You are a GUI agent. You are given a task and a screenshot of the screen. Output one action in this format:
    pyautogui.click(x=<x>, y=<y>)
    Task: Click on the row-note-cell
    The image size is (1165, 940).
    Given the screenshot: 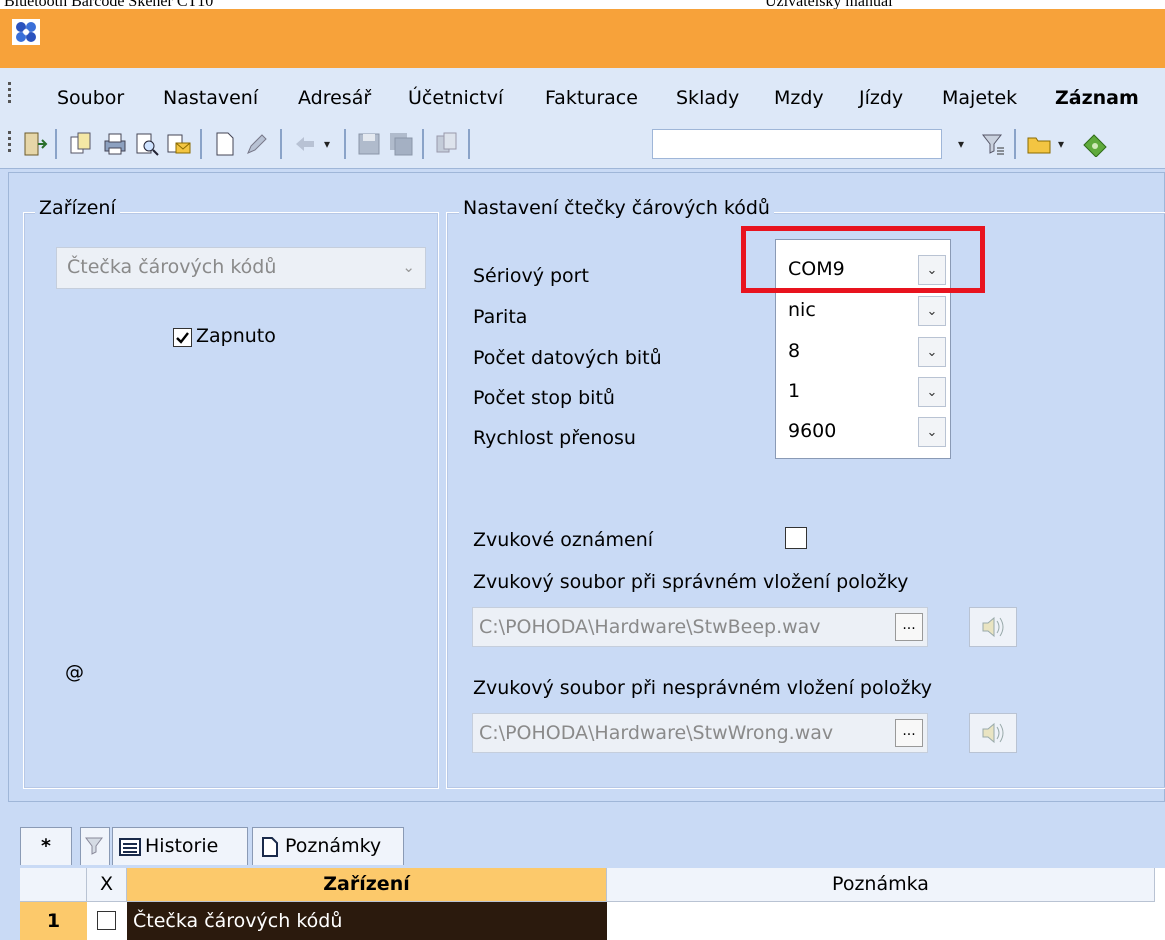 What is the action you would take?
    pyautogui.click(x=881, y=921)
    